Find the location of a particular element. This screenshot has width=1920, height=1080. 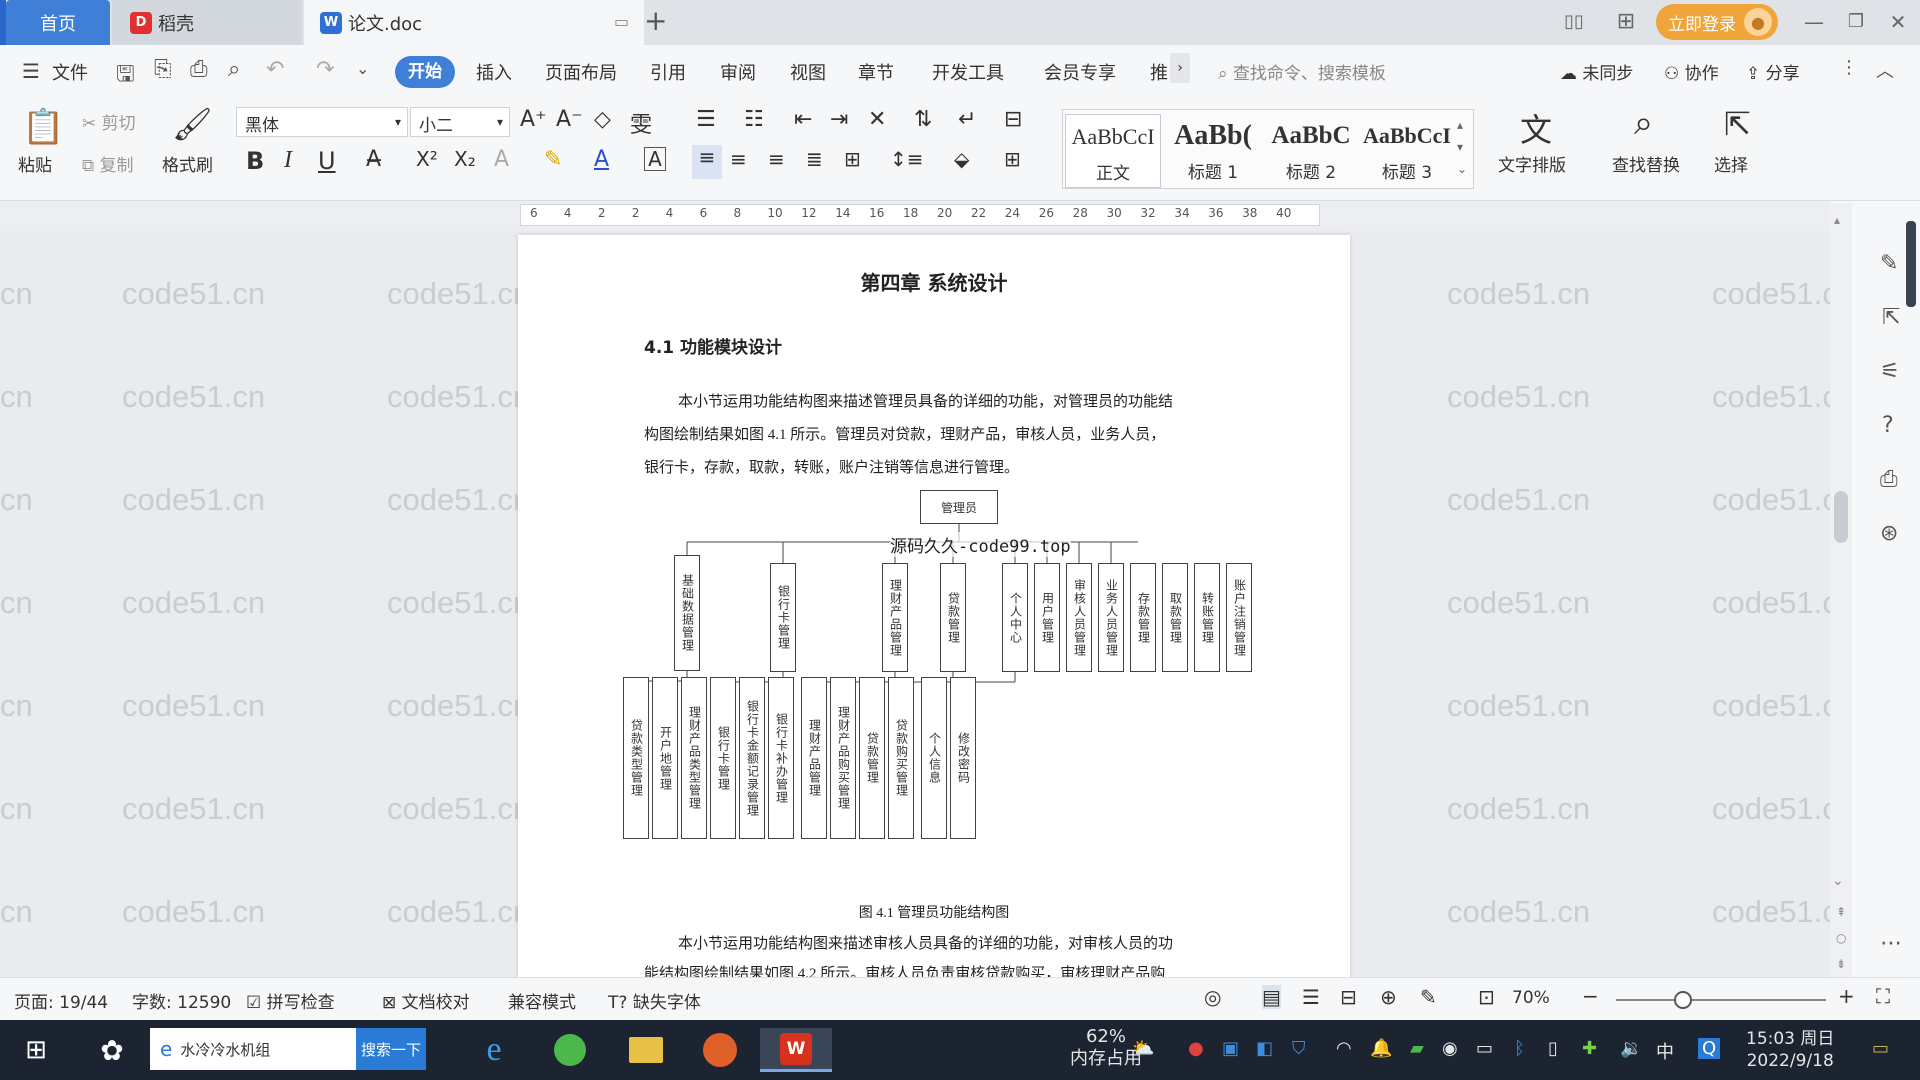

wifi-icon: ◠ is located at coordinates (1344, 1048).